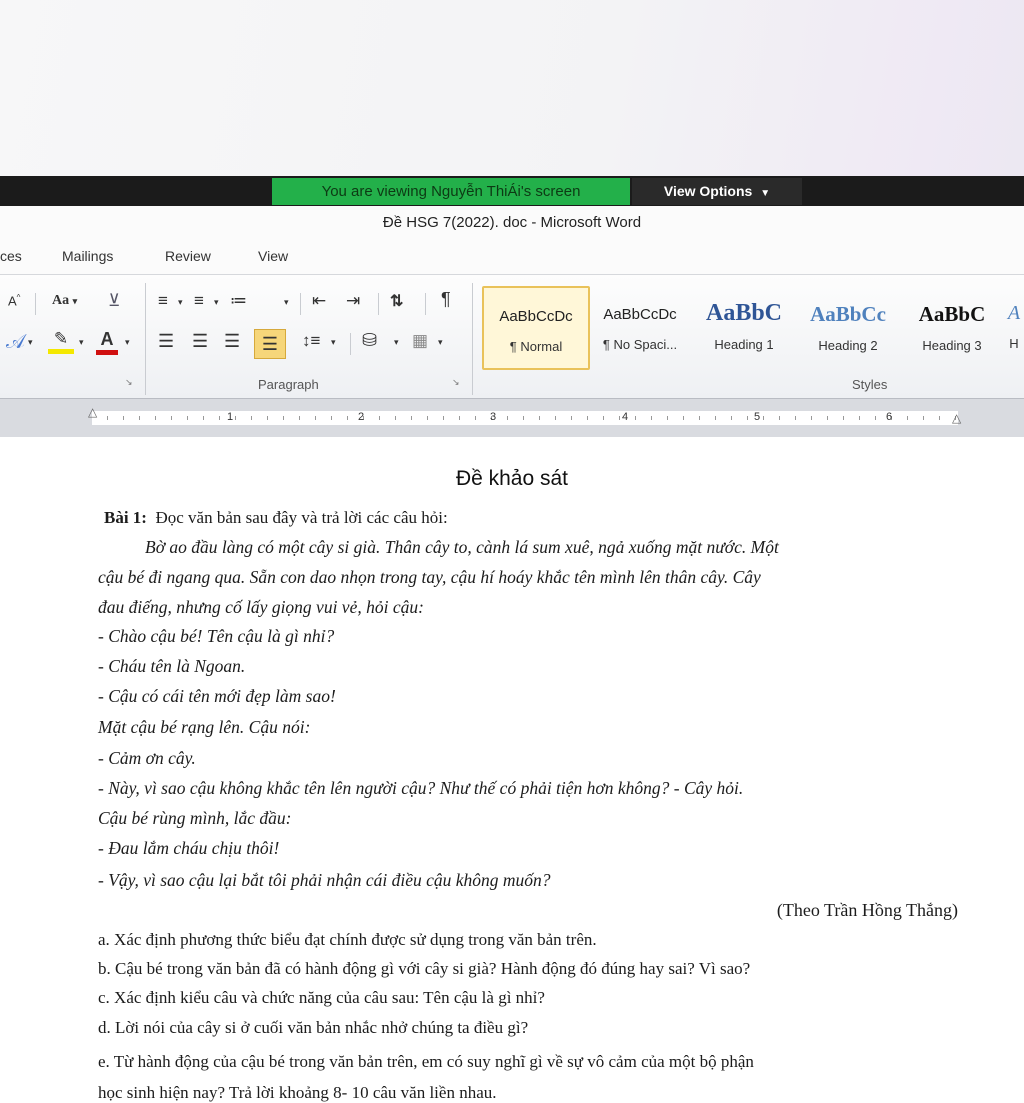 Image resolution: width=1024 pixels, height=1103 pixels. Describe the element at coordinates (166, 341) in the screenshot. I see `align-left-icon: ☰` at that location.